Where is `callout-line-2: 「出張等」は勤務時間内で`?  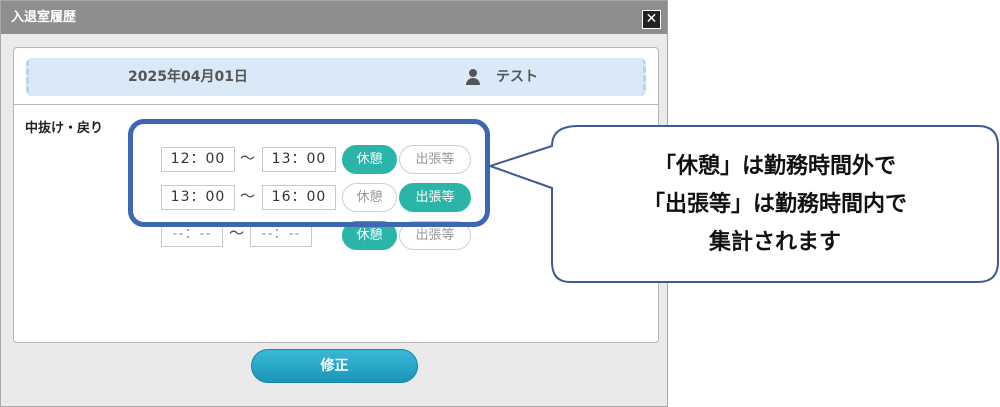 callout-line-2: 「出張等」は勤務時間内で is located at coordinates (774, 204).